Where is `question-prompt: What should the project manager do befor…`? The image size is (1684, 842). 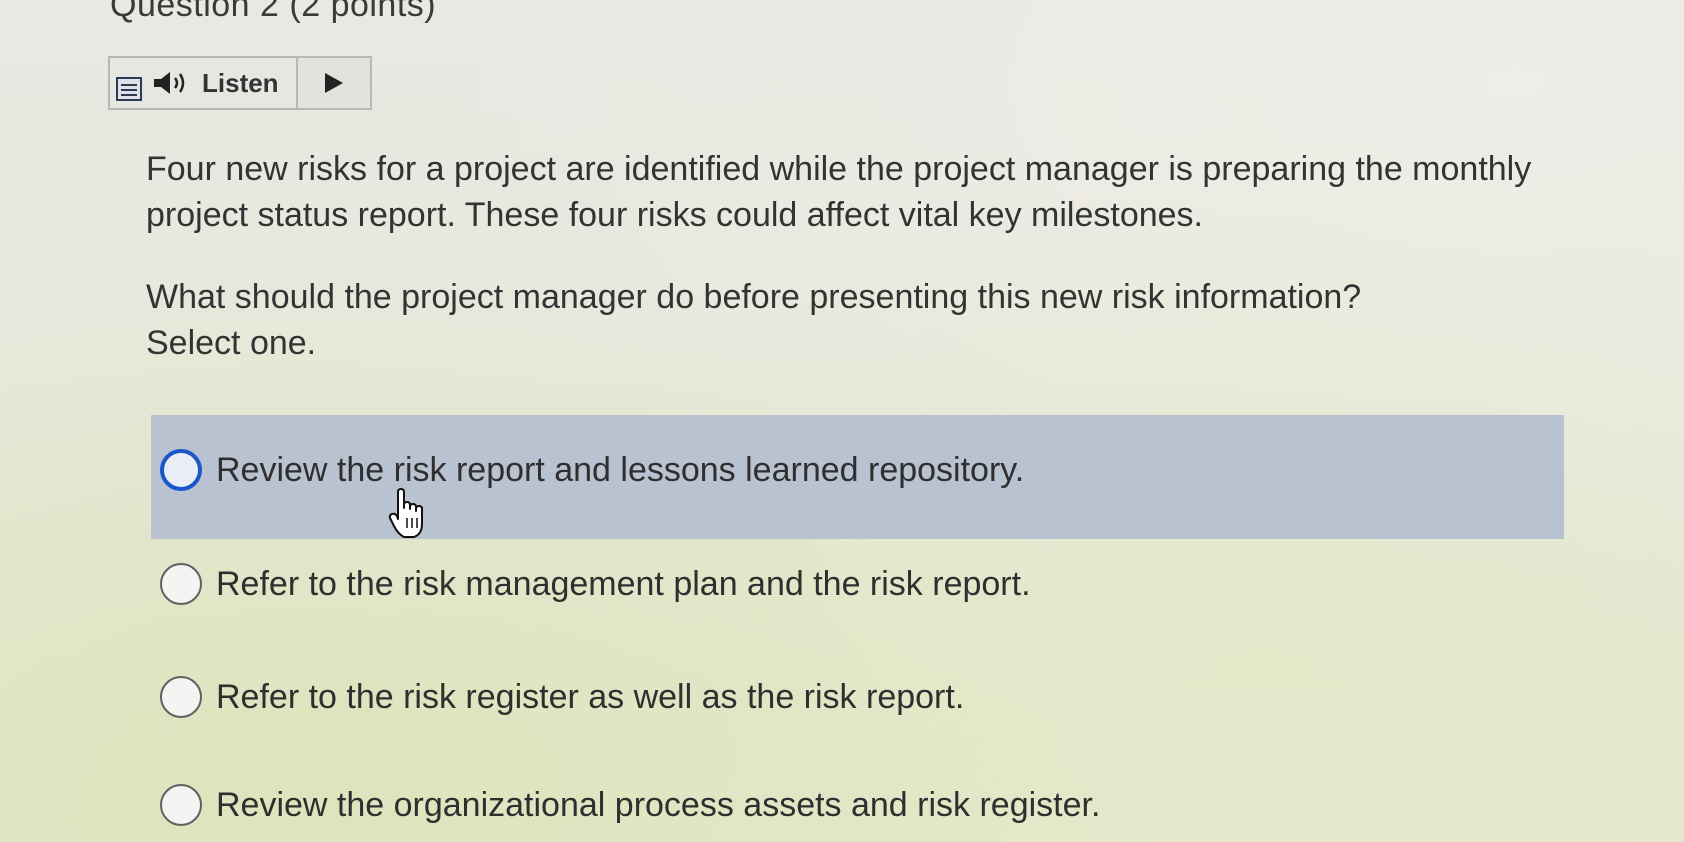 question-prompt: What should the project manager do befor… is located at coordinates (754, 297).